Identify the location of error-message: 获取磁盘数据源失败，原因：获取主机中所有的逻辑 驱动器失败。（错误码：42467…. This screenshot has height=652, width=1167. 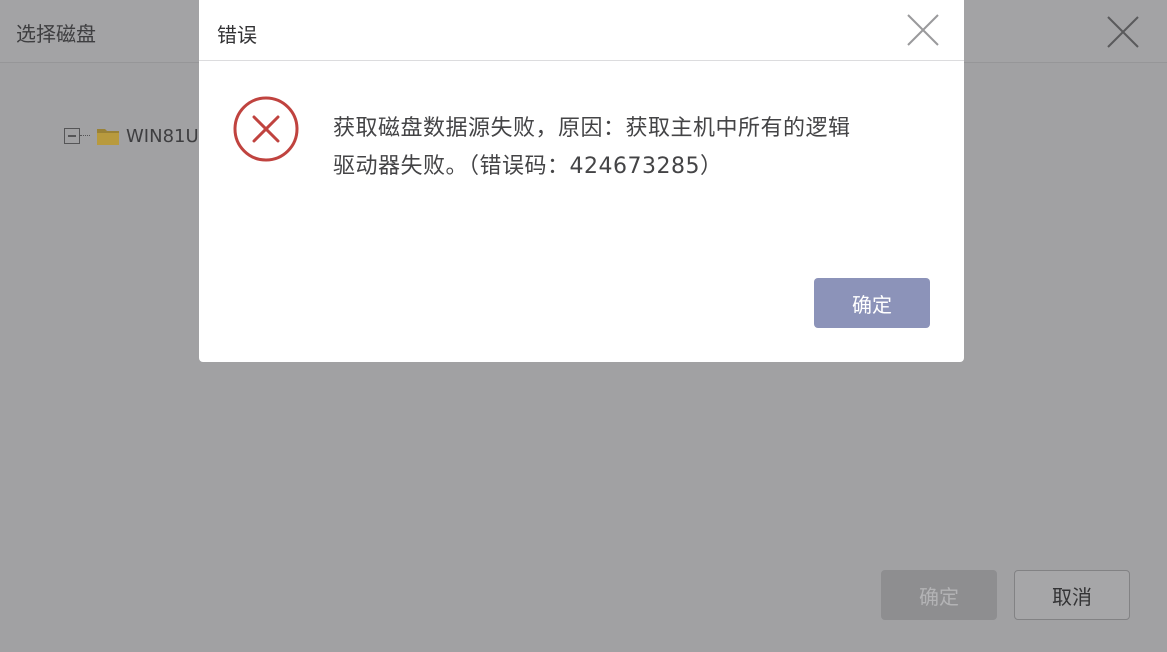
(633, 148).